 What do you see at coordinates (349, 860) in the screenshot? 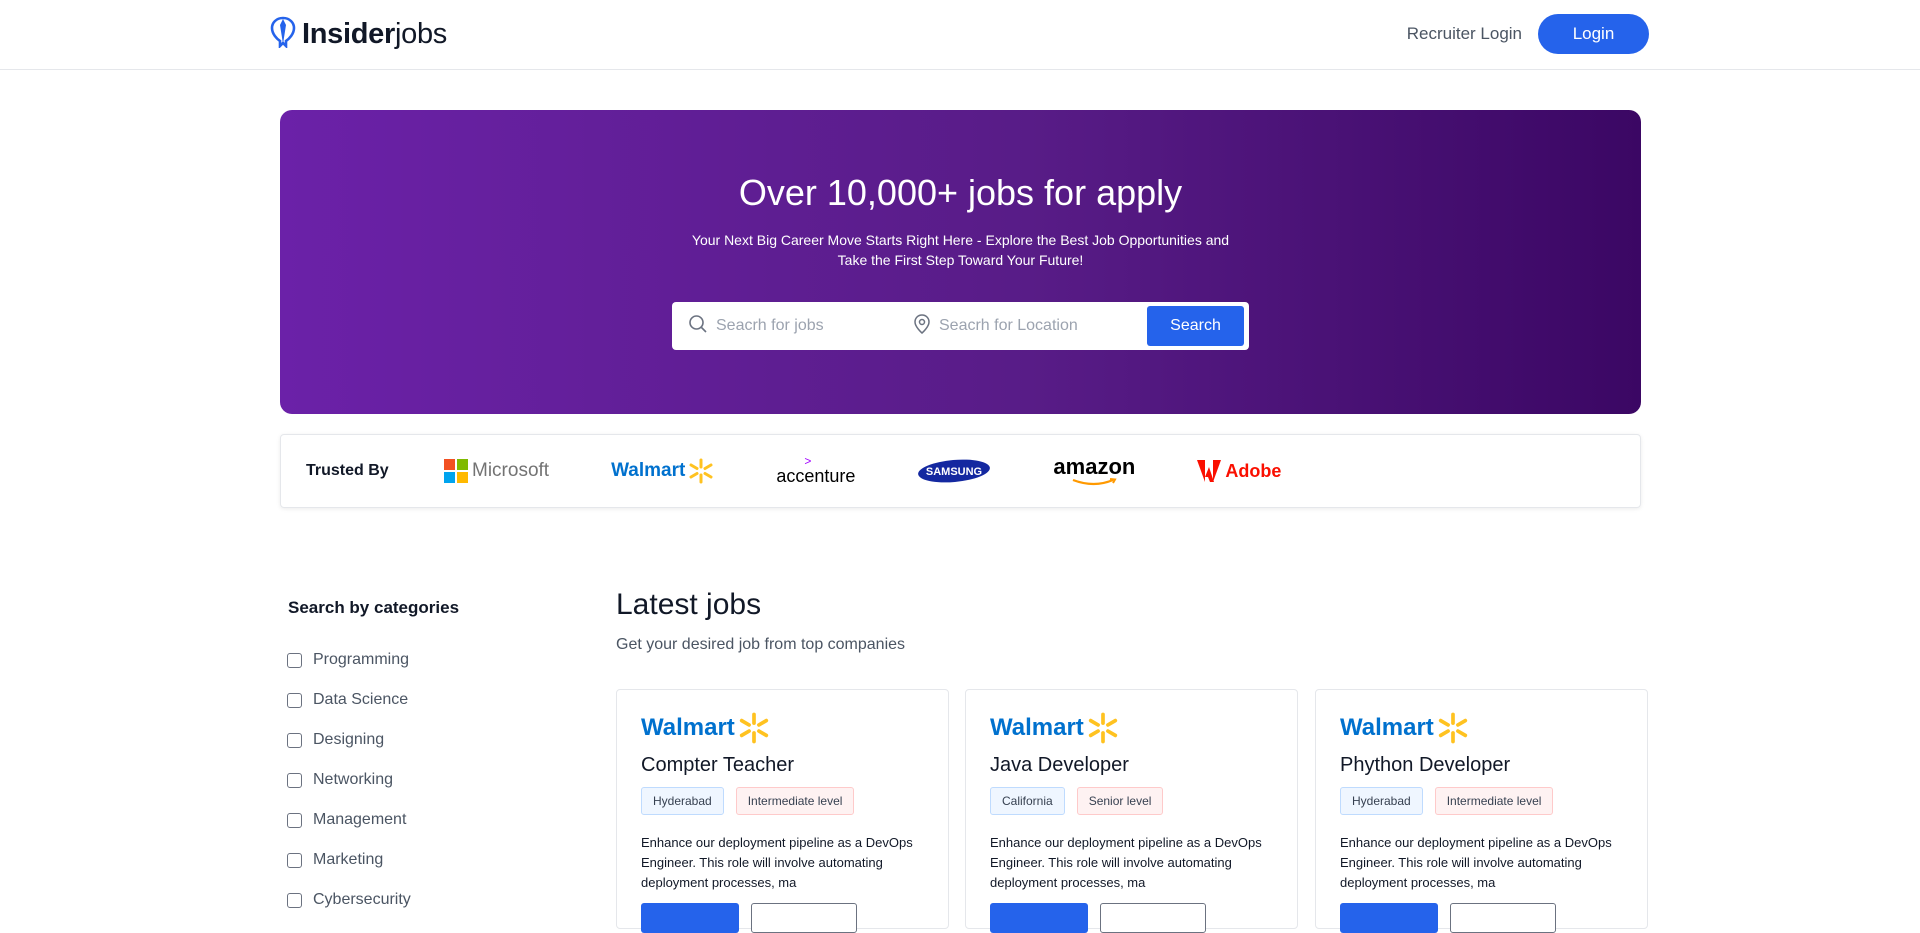
I see `category-item: Marketing` at bounding box center [349, 860].